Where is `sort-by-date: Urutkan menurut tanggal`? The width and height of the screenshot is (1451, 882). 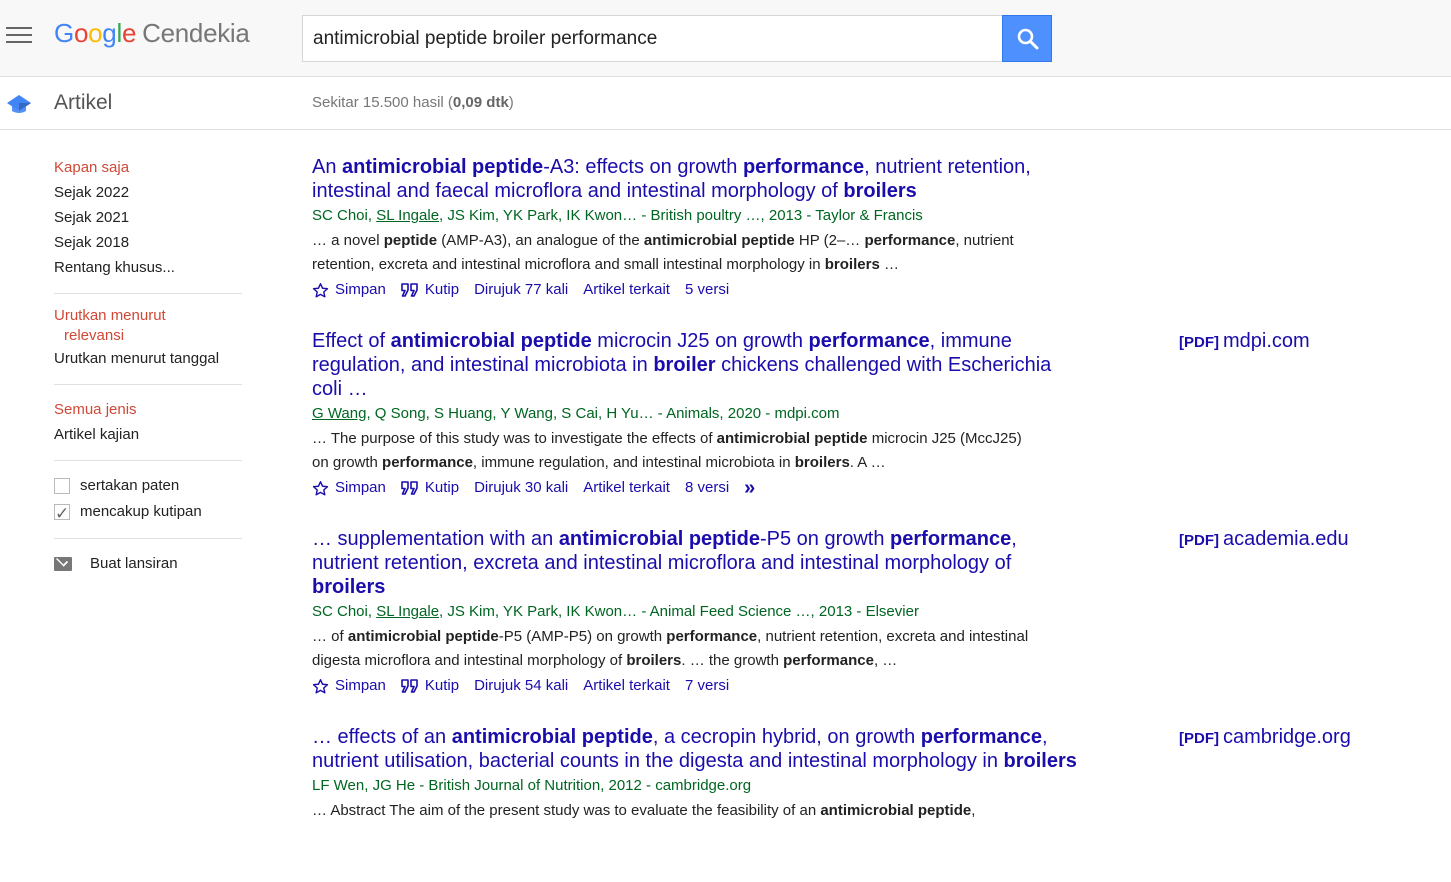 sort-by-date: Urutkan menurut tanggal is located at coordinates (149, 358).